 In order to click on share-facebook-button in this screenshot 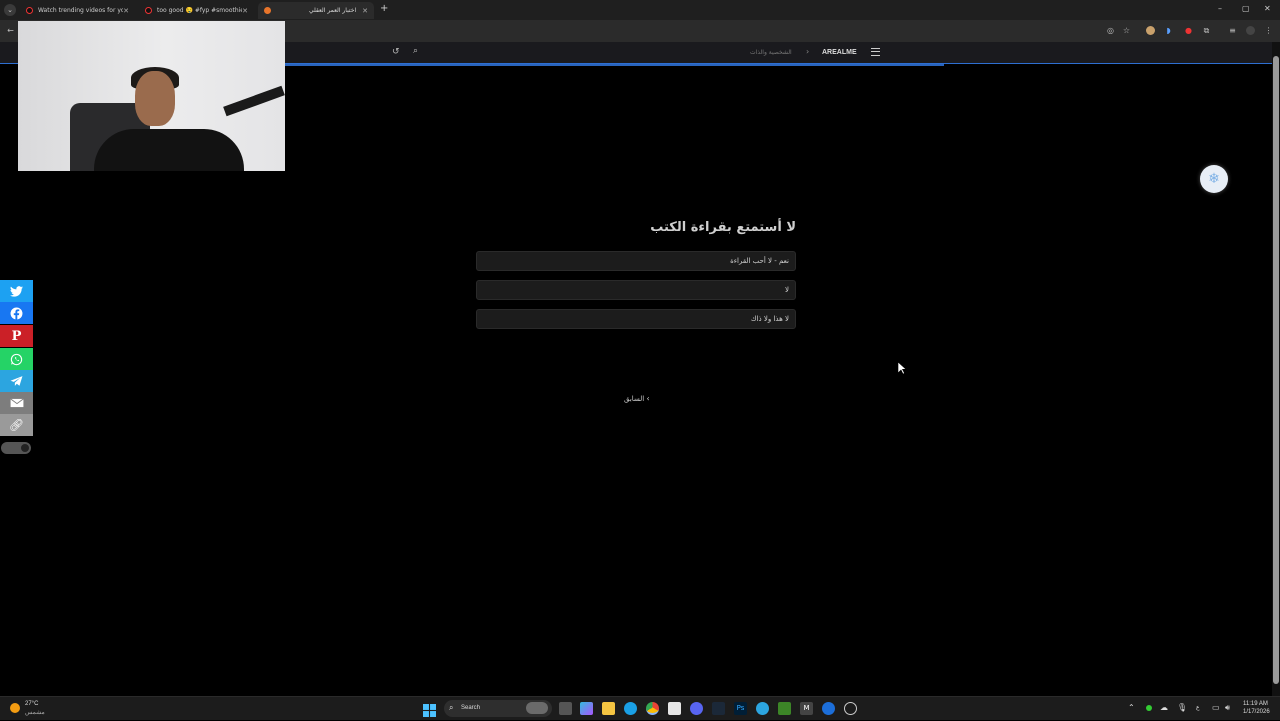, I will do `click(16, 313)`.